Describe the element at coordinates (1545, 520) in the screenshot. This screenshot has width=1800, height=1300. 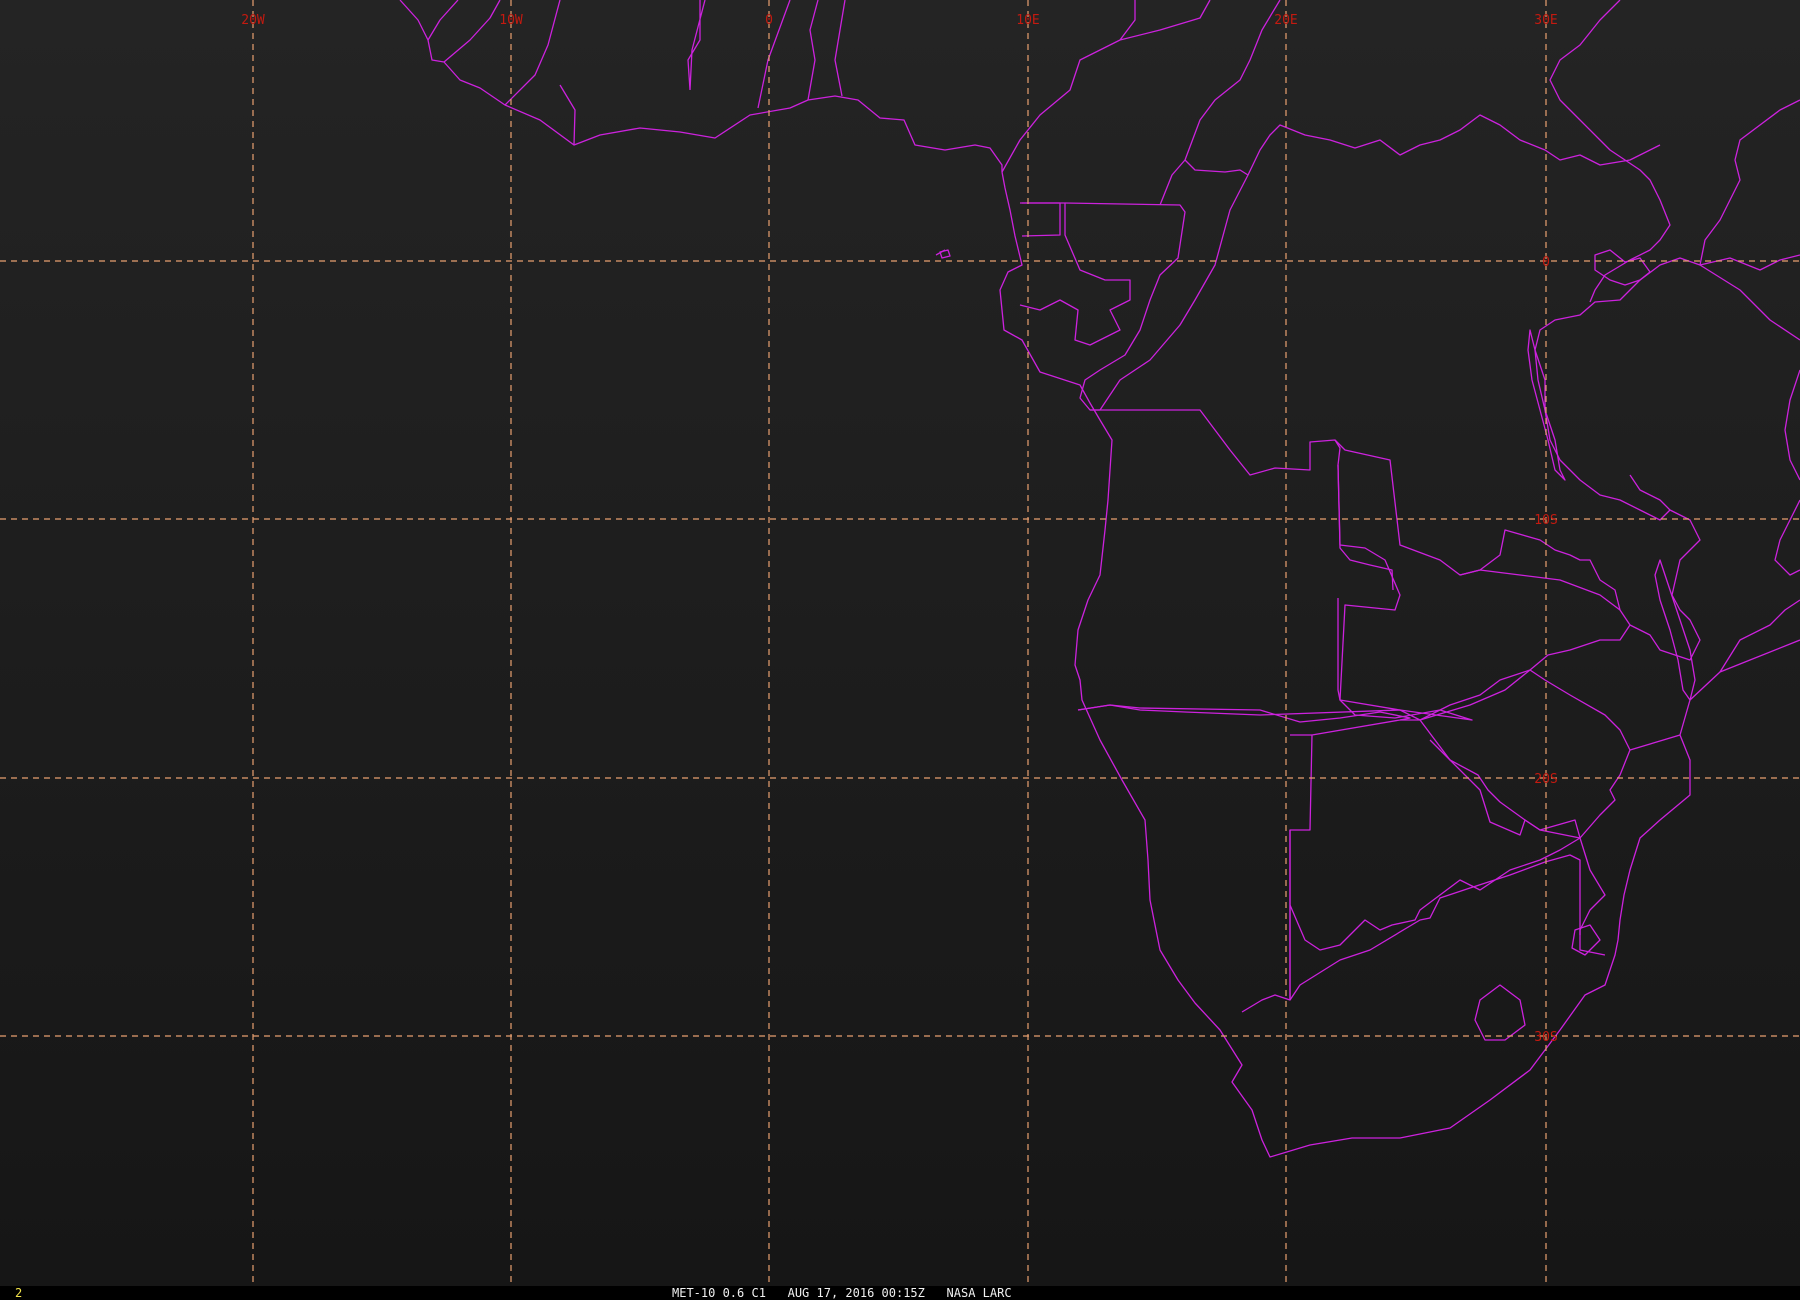
I see `parallel-label-lat-10s: 10S` at that location.